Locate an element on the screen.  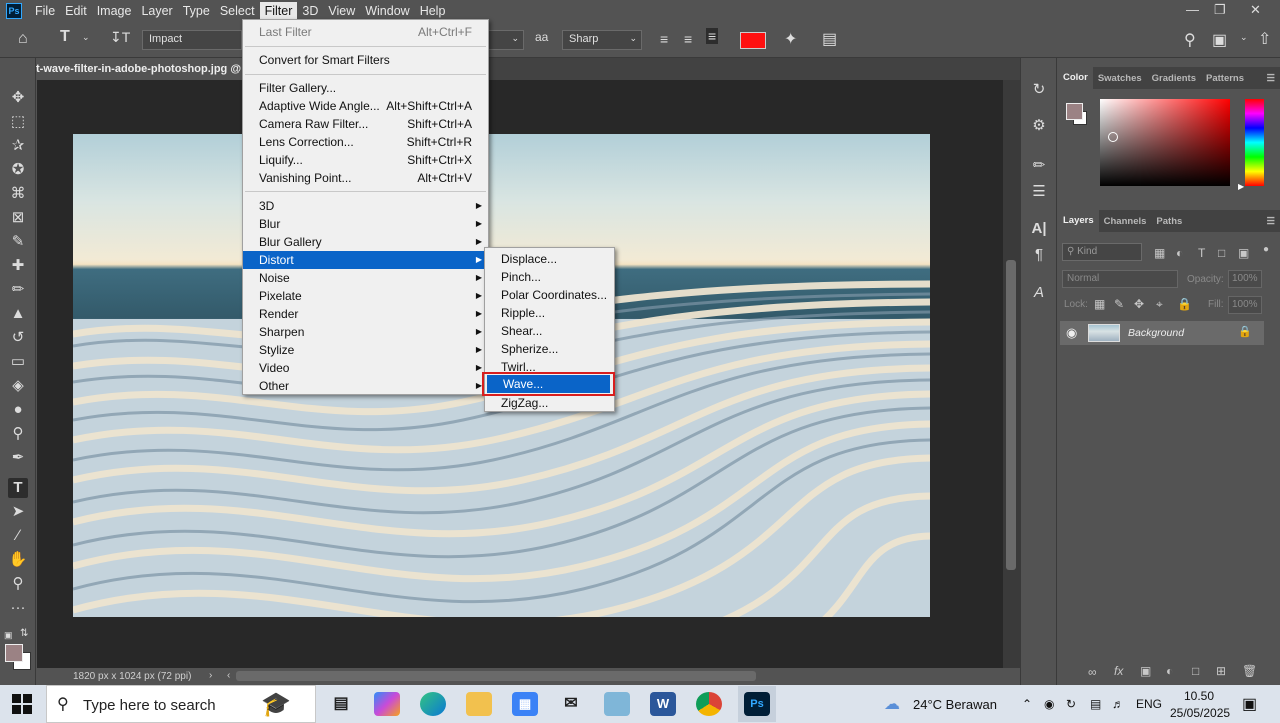
pixel-filter-icon: ▦ is located at coordinates (1159, 253).